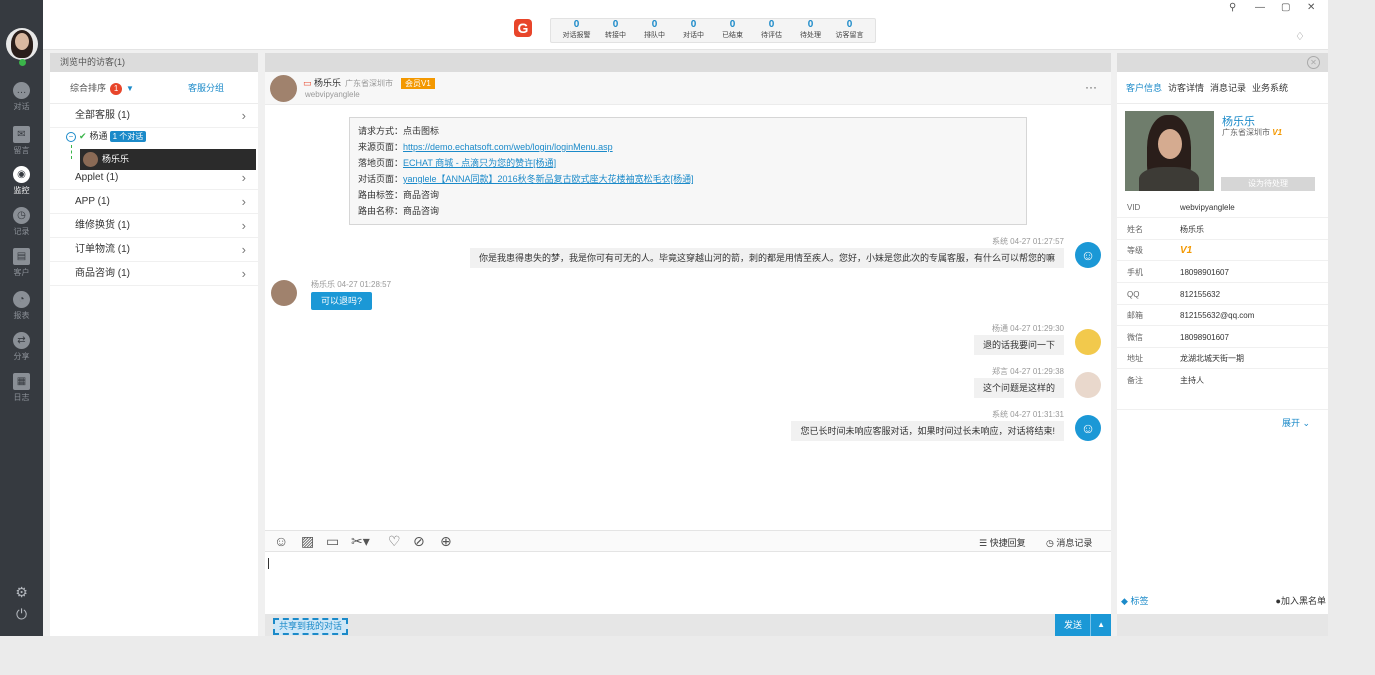 The height and width of the screenshot is (675, 1375). I want to click on stat-ended: 0 已结束, so click(732, 30).